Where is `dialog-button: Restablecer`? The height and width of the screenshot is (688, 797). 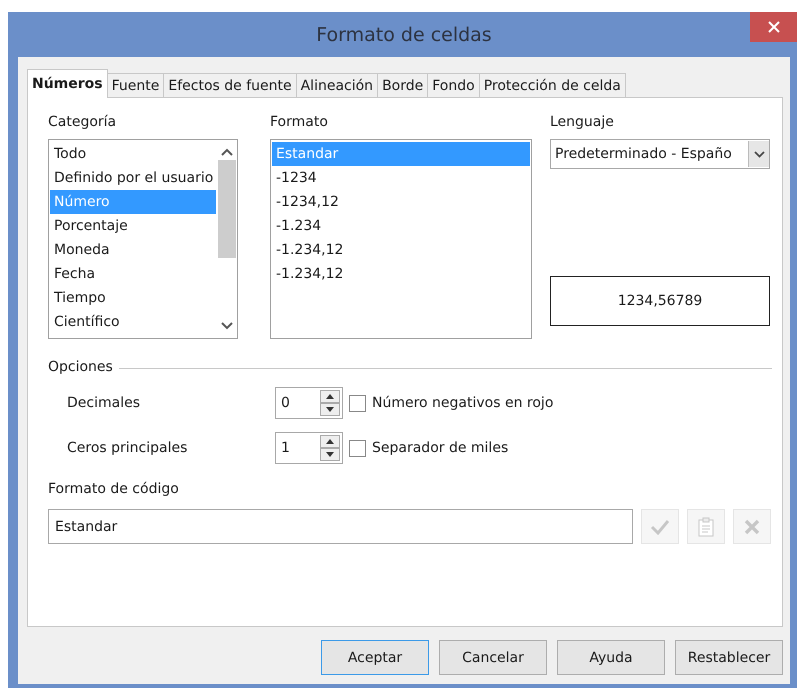
dialog-button: Restablecer is located at coordinates (729, 657).